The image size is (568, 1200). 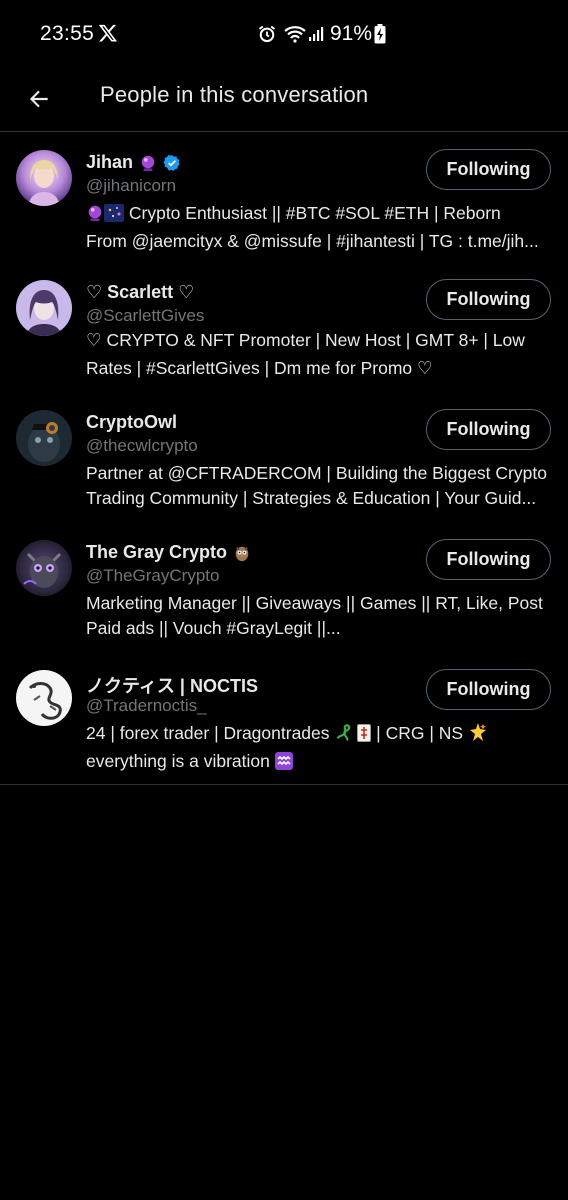 I want to click on signal-icon, so click(x=316, y=36).